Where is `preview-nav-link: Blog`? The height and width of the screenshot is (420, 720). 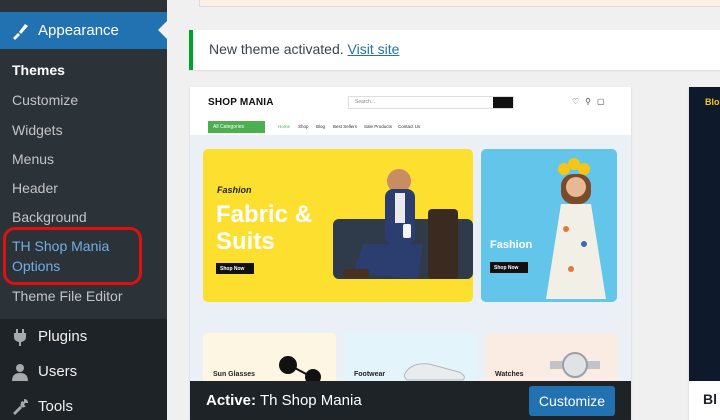
preview-nav-link: Blog is located at coordinates (321, 126).